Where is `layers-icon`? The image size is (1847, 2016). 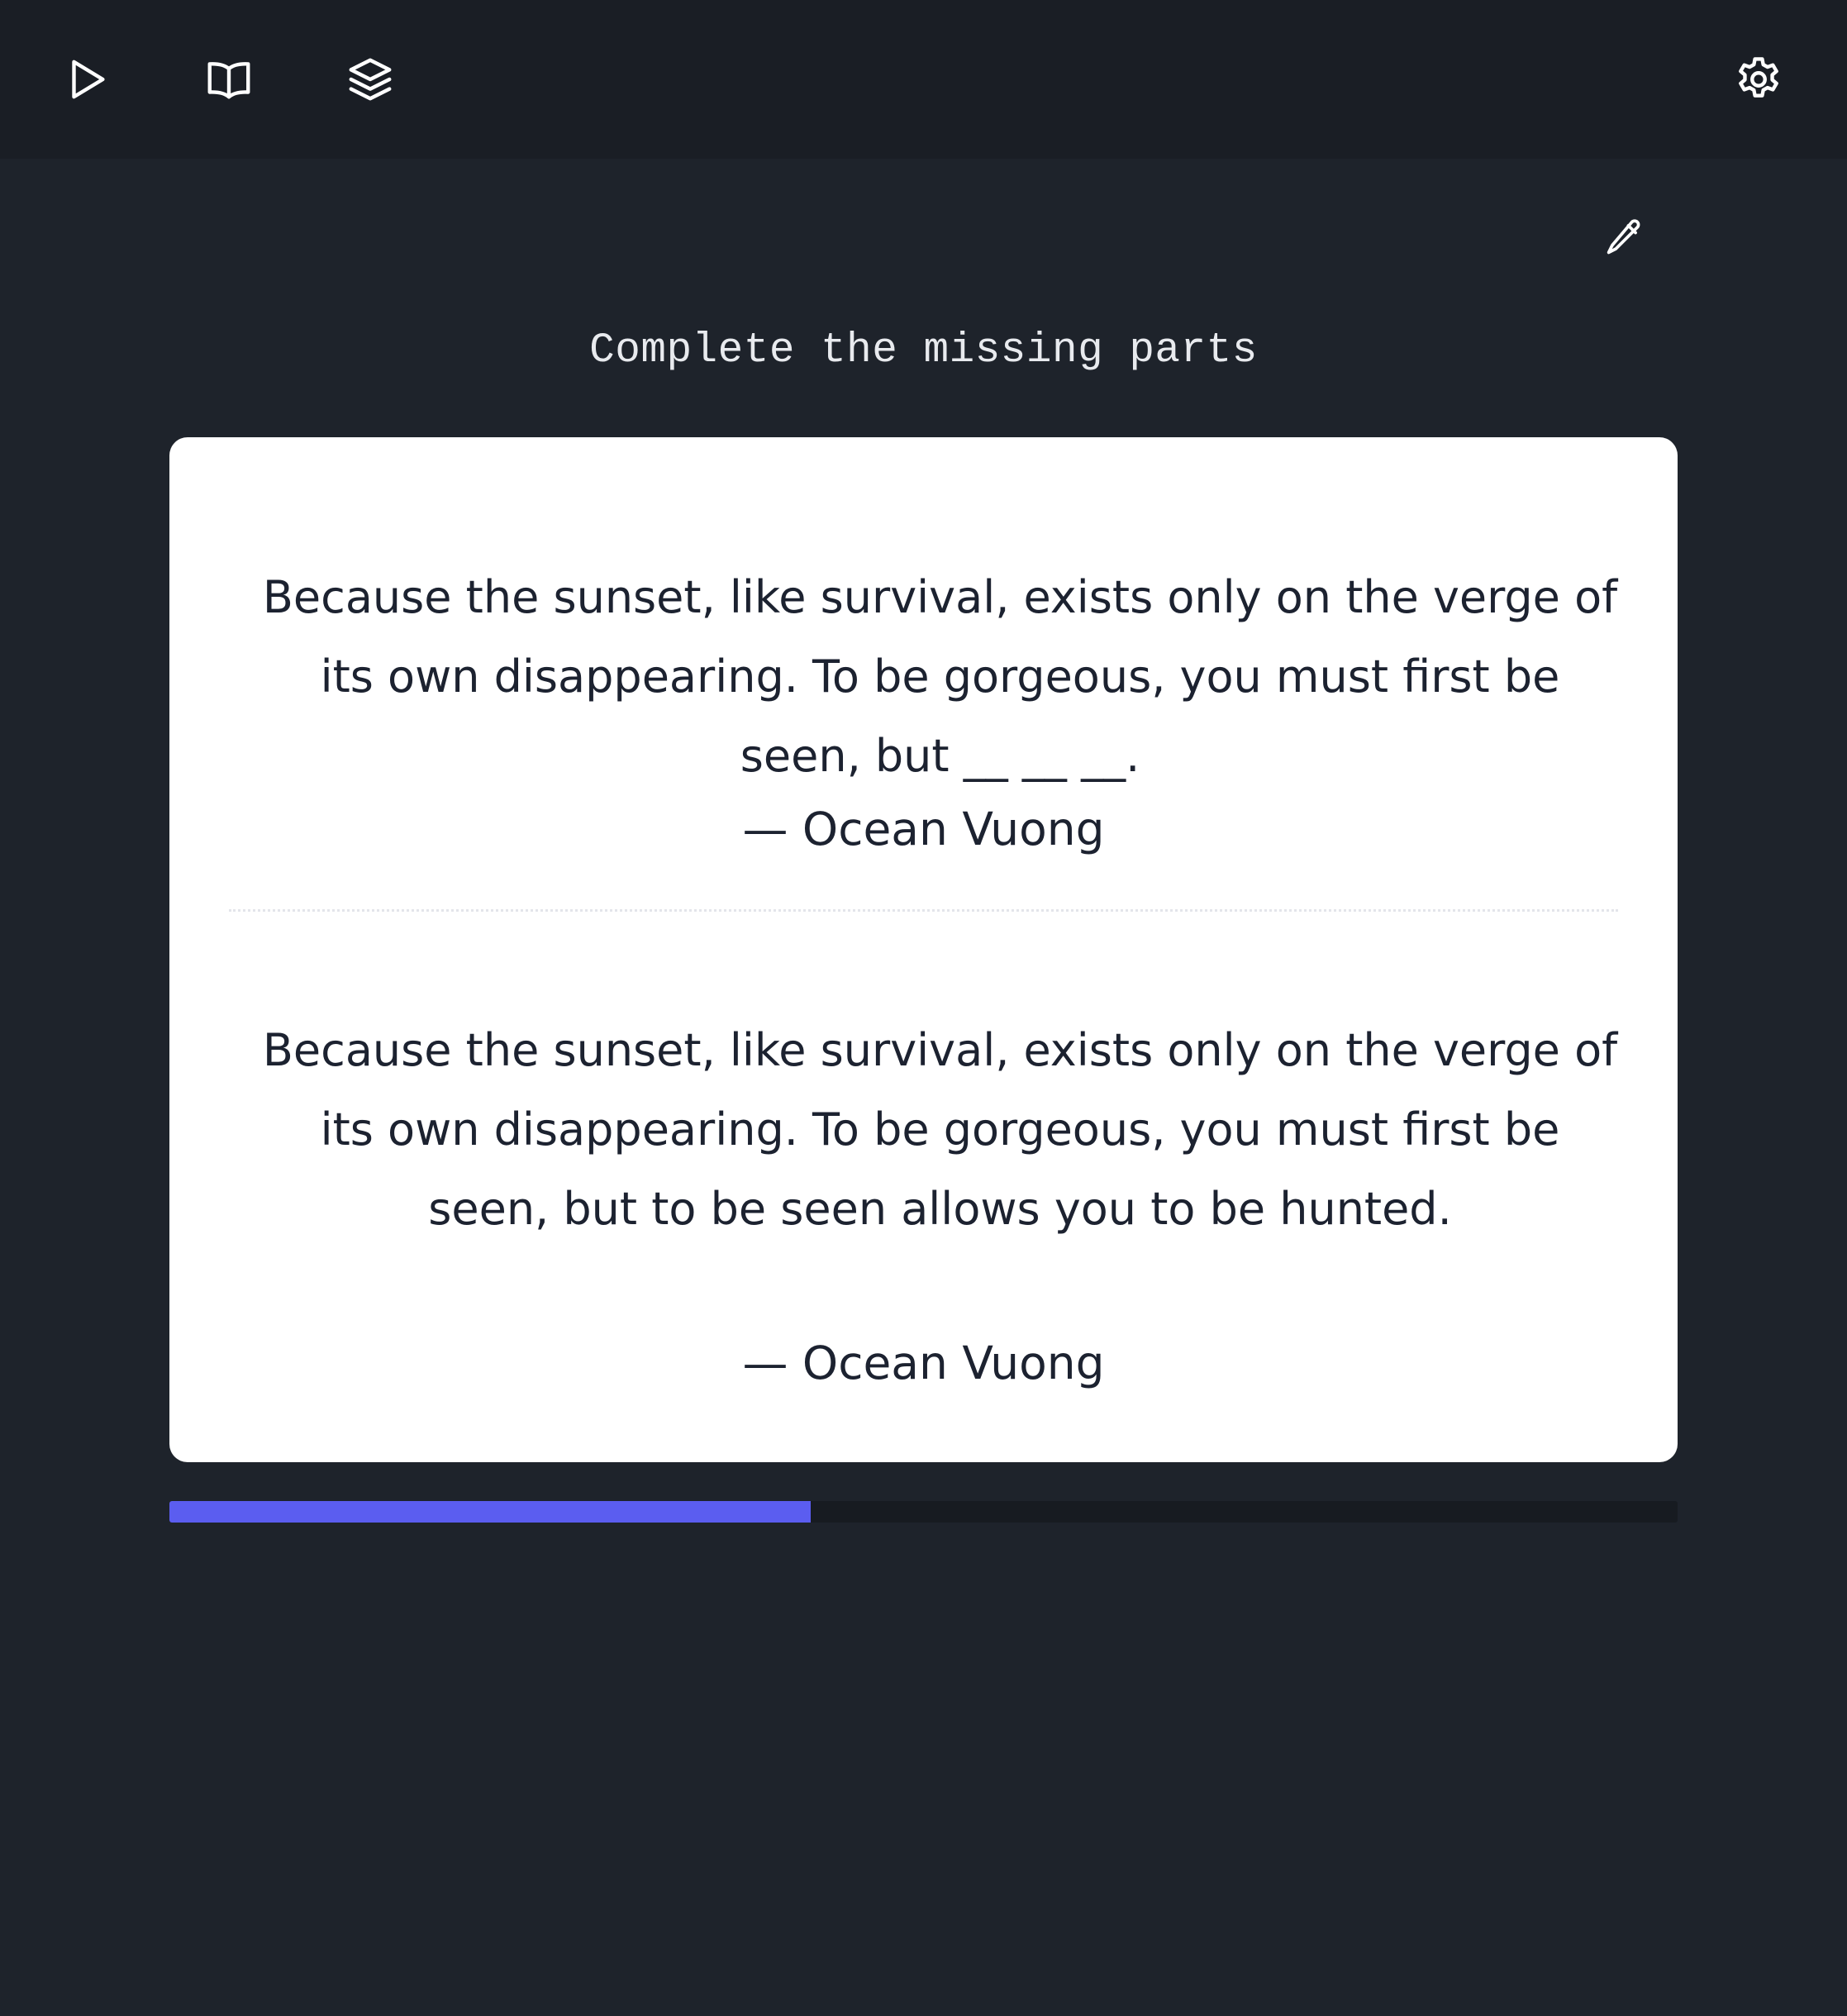
layers-icon is located at coordinates (370, 79).